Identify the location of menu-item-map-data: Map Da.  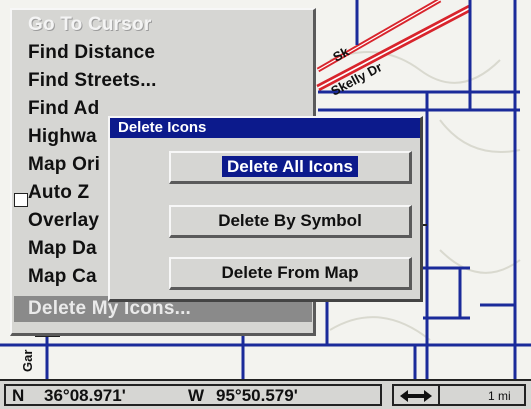
(62, 249).